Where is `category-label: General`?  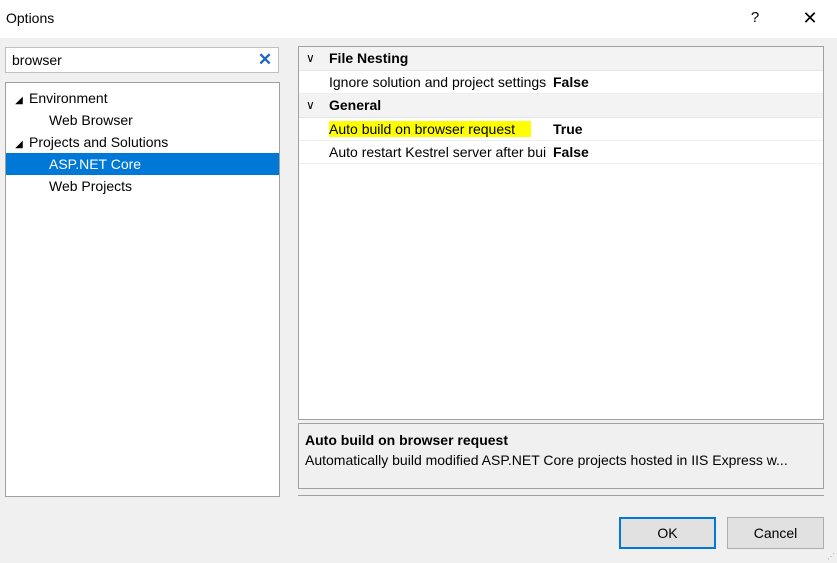 category-label: General is located at coordinates (355, 105).